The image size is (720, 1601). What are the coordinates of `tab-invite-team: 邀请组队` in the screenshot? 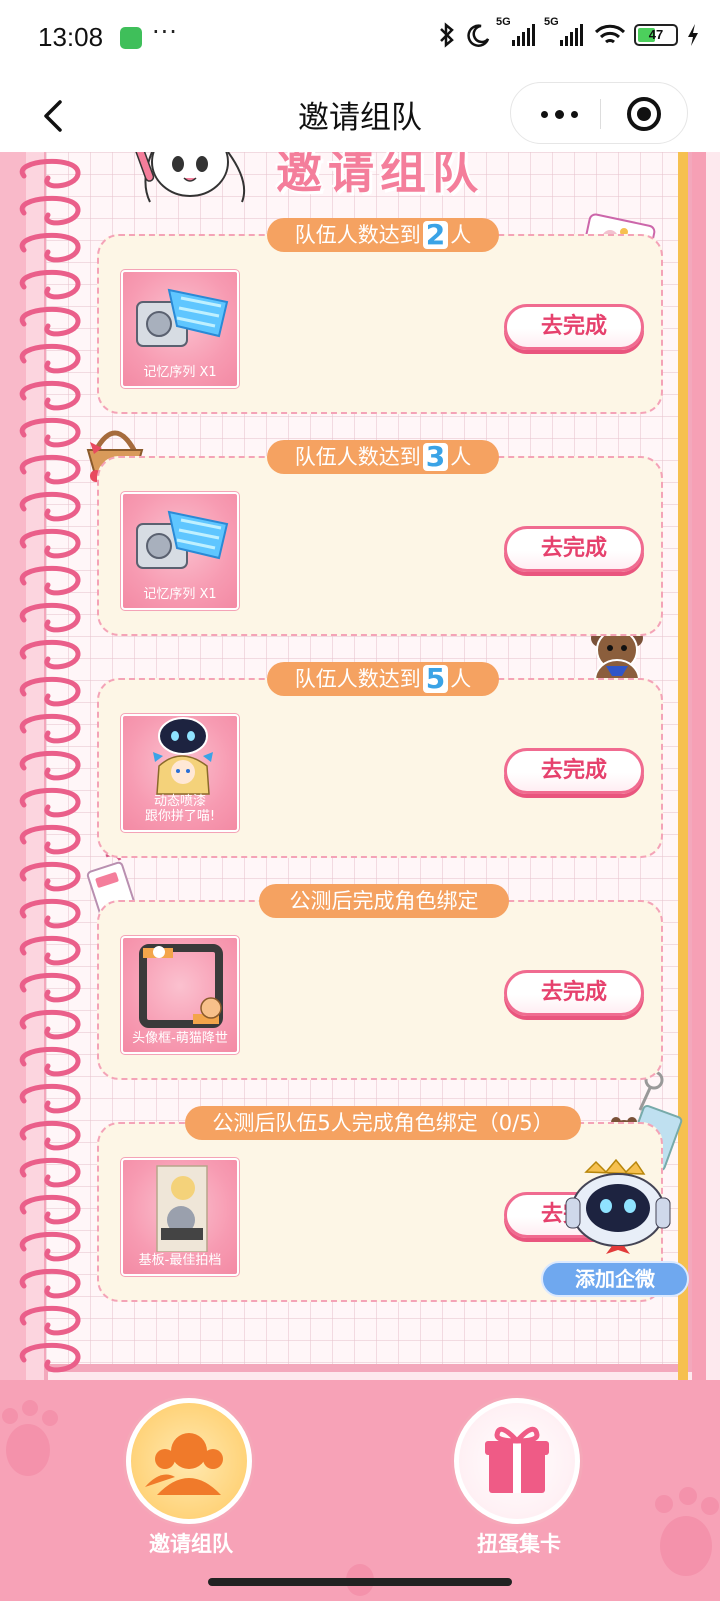 It's located at (191, 1493).